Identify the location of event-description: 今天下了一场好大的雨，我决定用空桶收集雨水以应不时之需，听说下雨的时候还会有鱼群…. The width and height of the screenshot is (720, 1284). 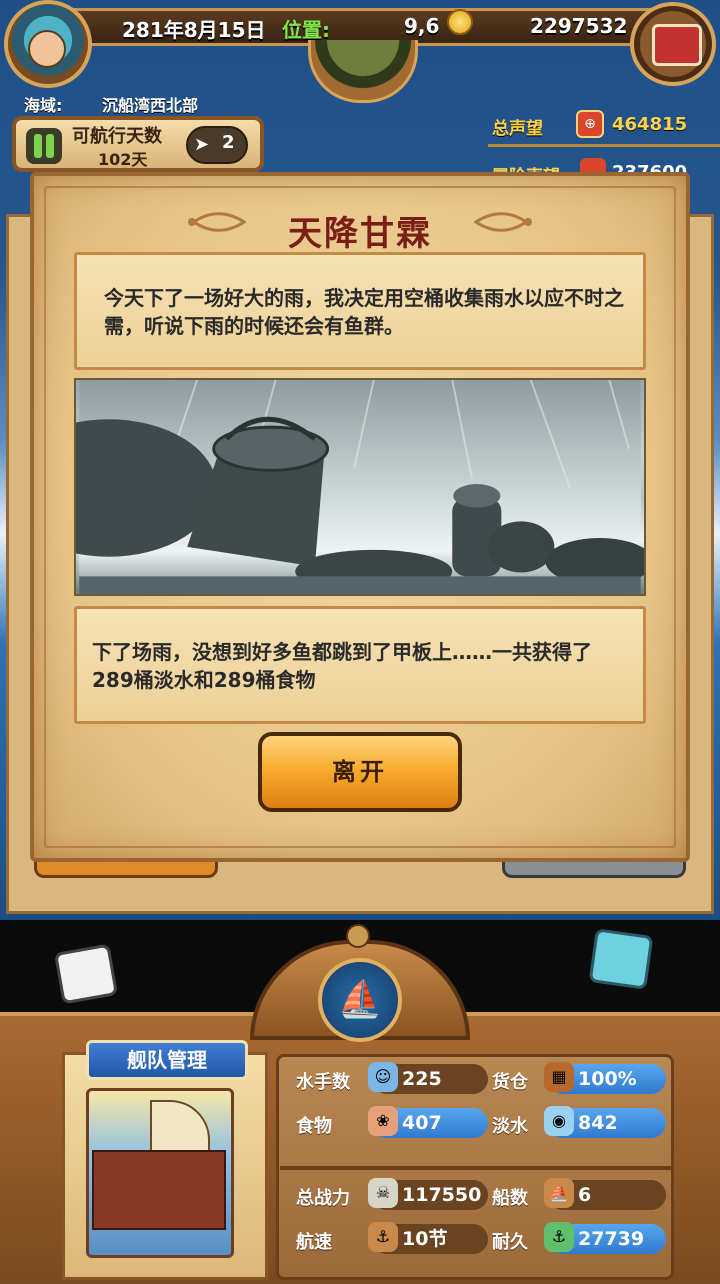
(364, 312).